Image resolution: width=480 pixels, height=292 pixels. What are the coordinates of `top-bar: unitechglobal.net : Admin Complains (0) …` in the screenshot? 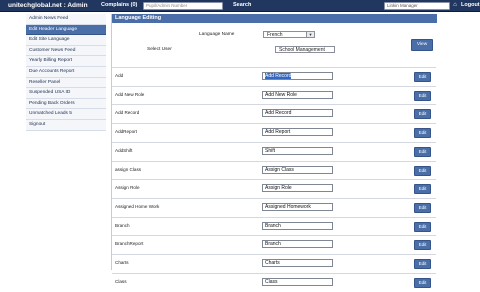 It's located at (240, 6).